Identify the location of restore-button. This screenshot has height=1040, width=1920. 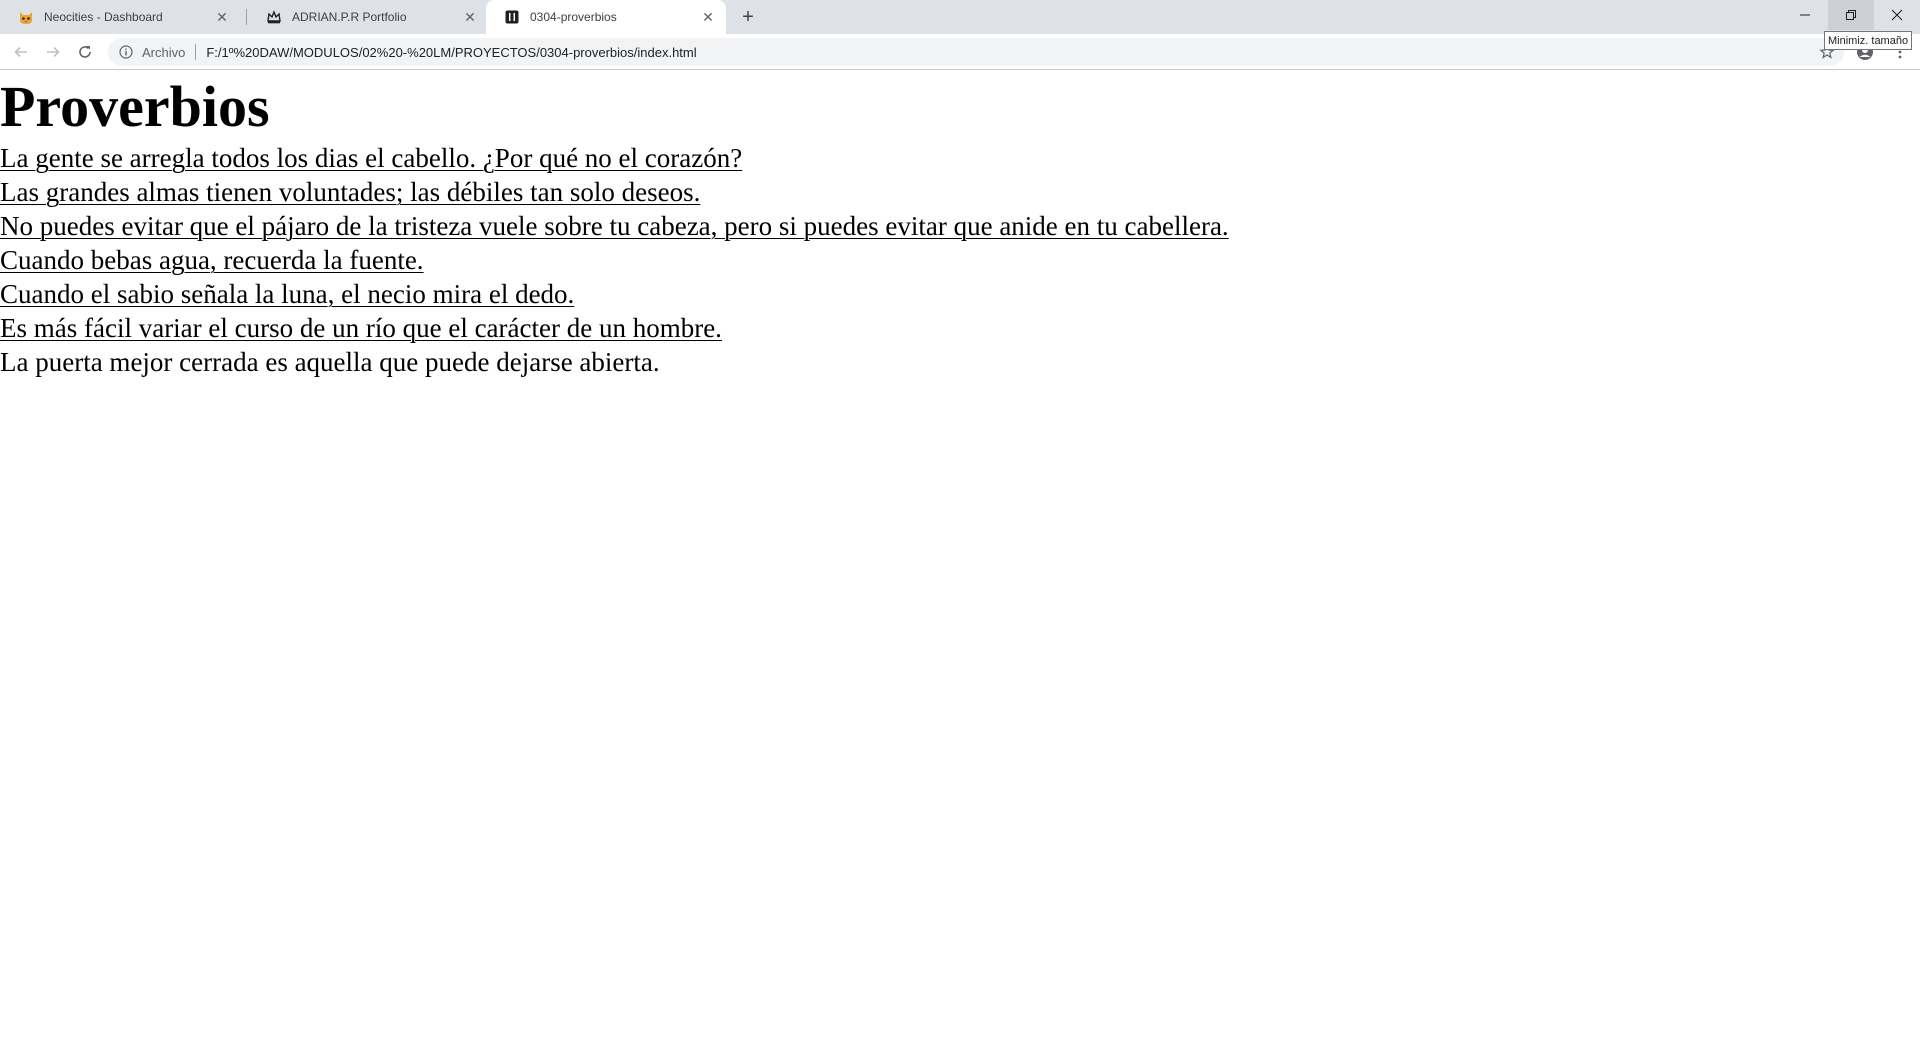
(1851, 15).